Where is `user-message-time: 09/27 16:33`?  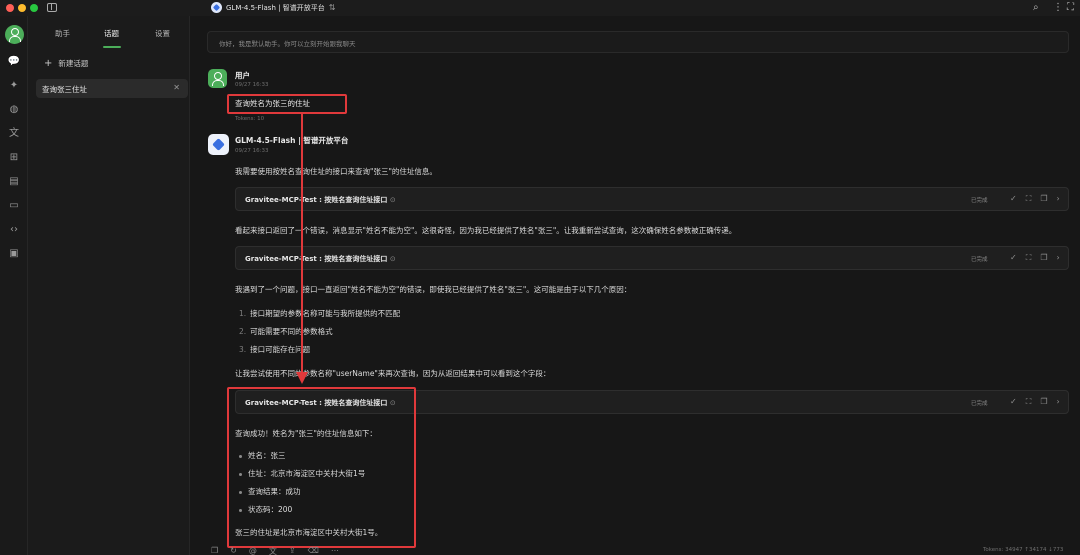 user-message-time: 09/27 16:33 is located at coordinates (252, 85).